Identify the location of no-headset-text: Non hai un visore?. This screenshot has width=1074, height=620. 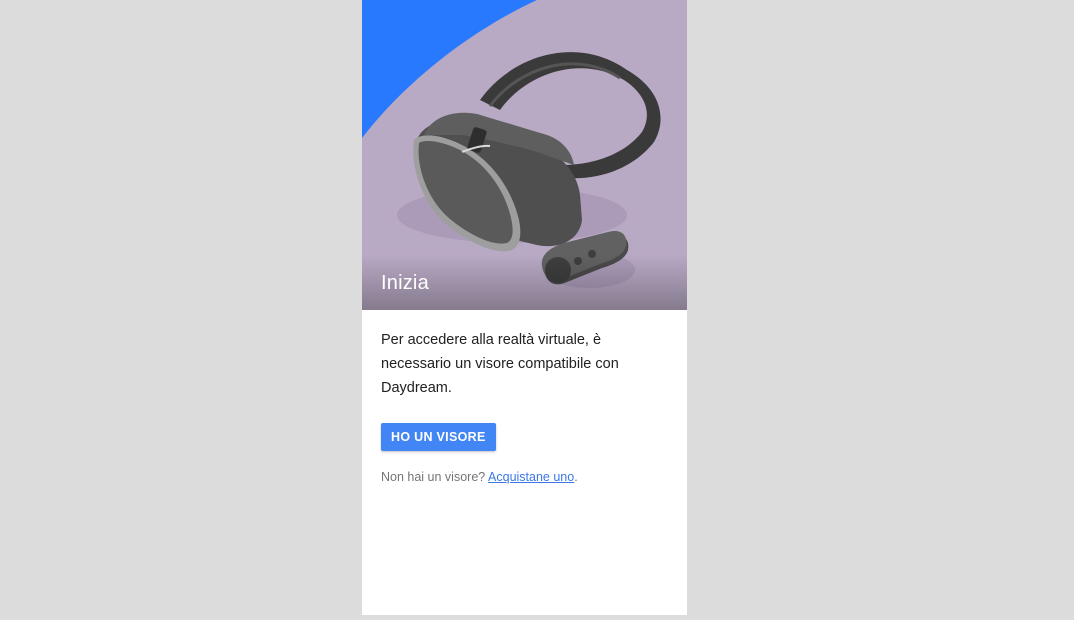
(433, 477).